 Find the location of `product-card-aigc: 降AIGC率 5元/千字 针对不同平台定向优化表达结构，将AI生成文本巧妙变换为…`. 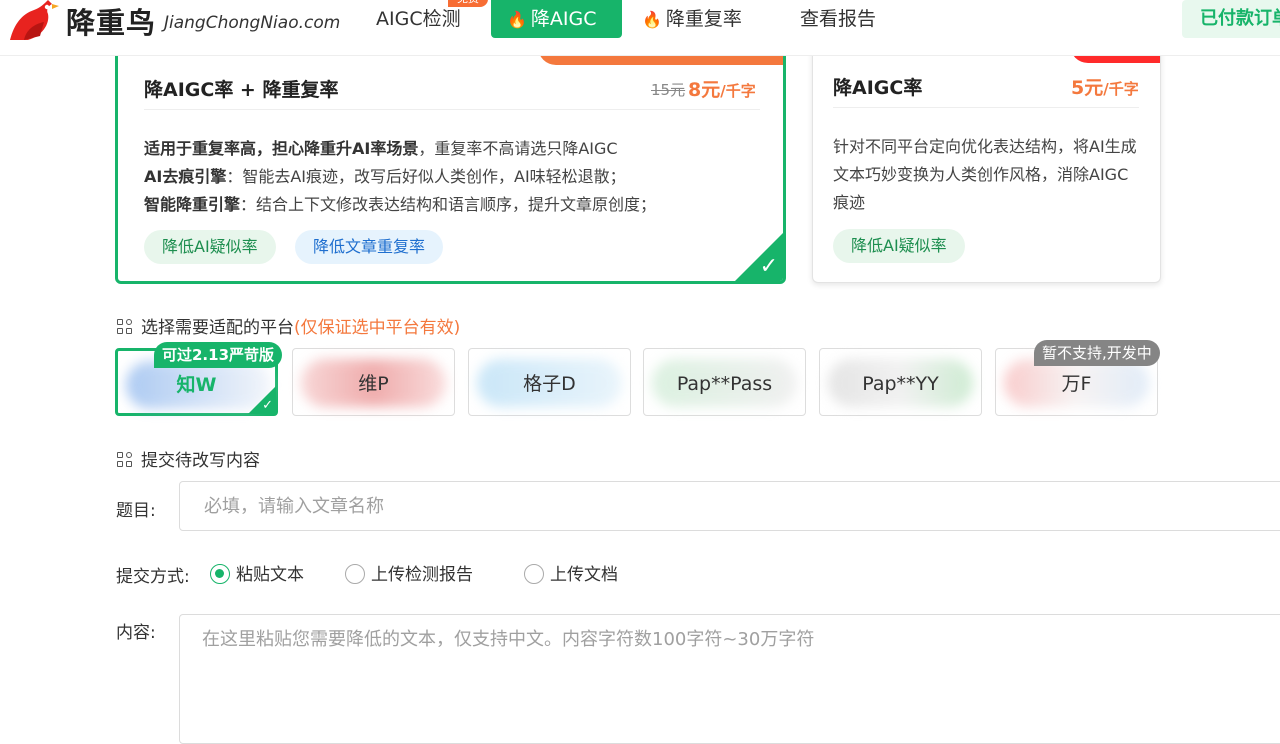

product-card-aigc: 降AIGC率 5元/千字 针对不同平台定向优化表达结构，将AI生成文本巧妙变换为… is located at coordinates (986, 156).